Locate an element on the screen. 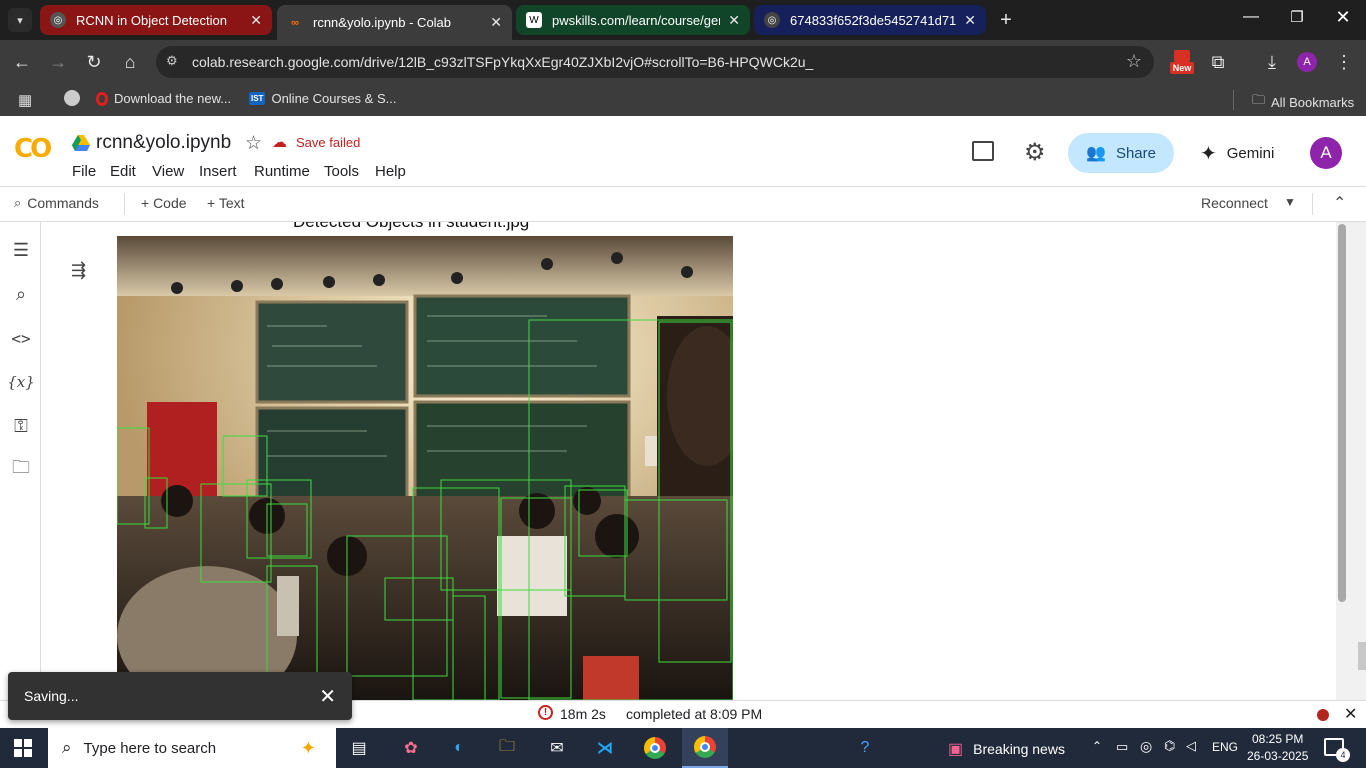 The height and width of the screenshot is (768, 1366). news-widget: ▣ Breaking news is located at coordinates (1006, 749).